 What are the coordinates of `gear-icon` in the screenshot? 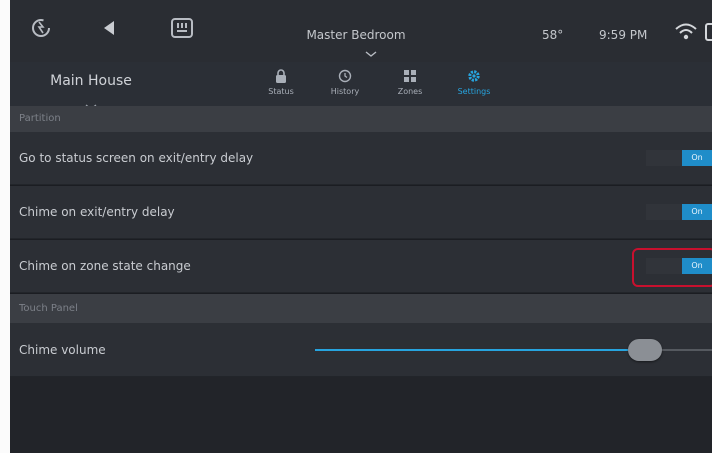 It's located at (474, 78).